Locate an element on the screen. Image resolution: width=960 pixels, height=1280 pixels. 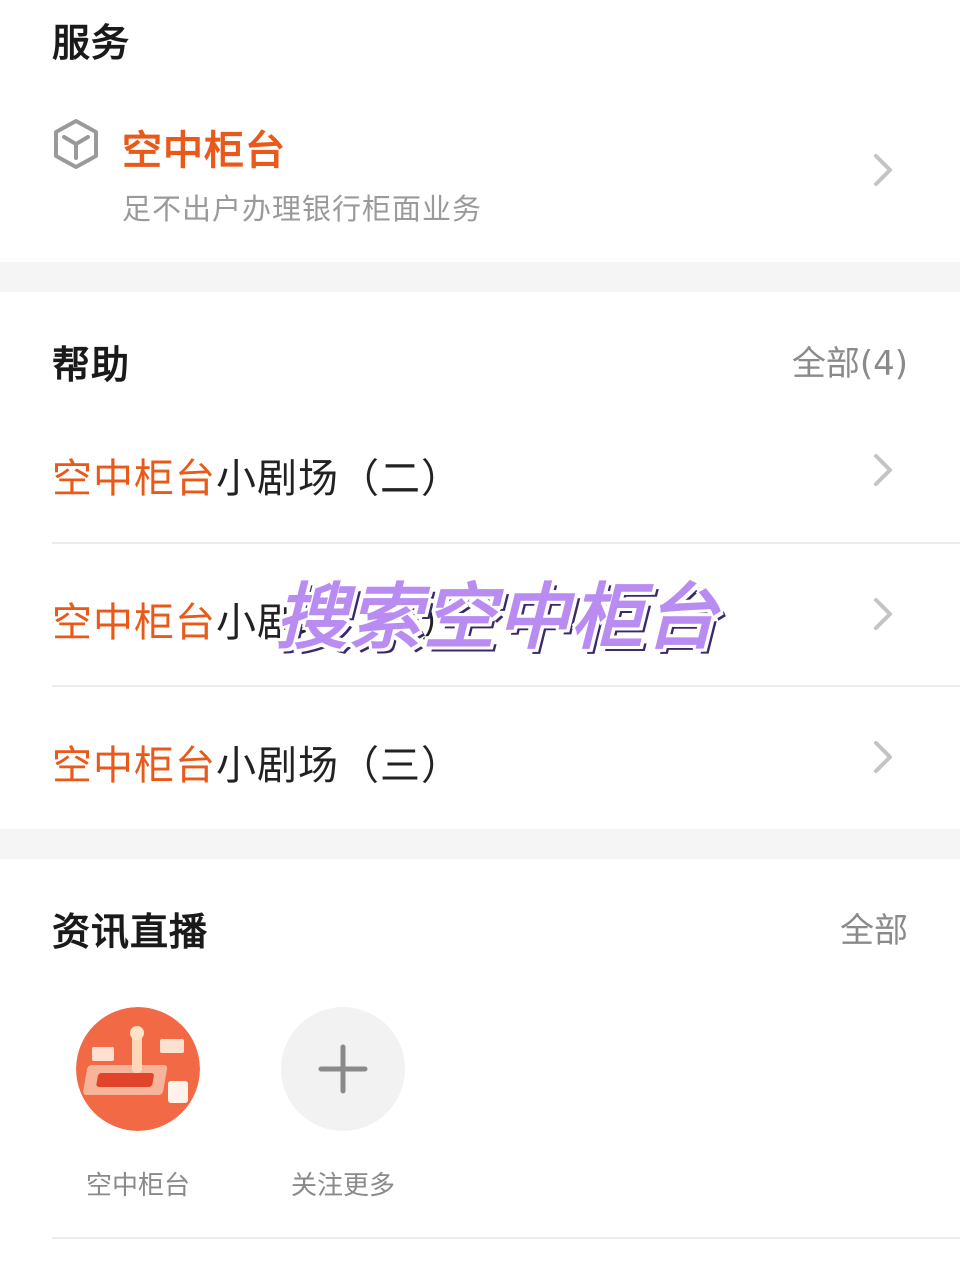
cube-icon is located at coordinates (76, 144).